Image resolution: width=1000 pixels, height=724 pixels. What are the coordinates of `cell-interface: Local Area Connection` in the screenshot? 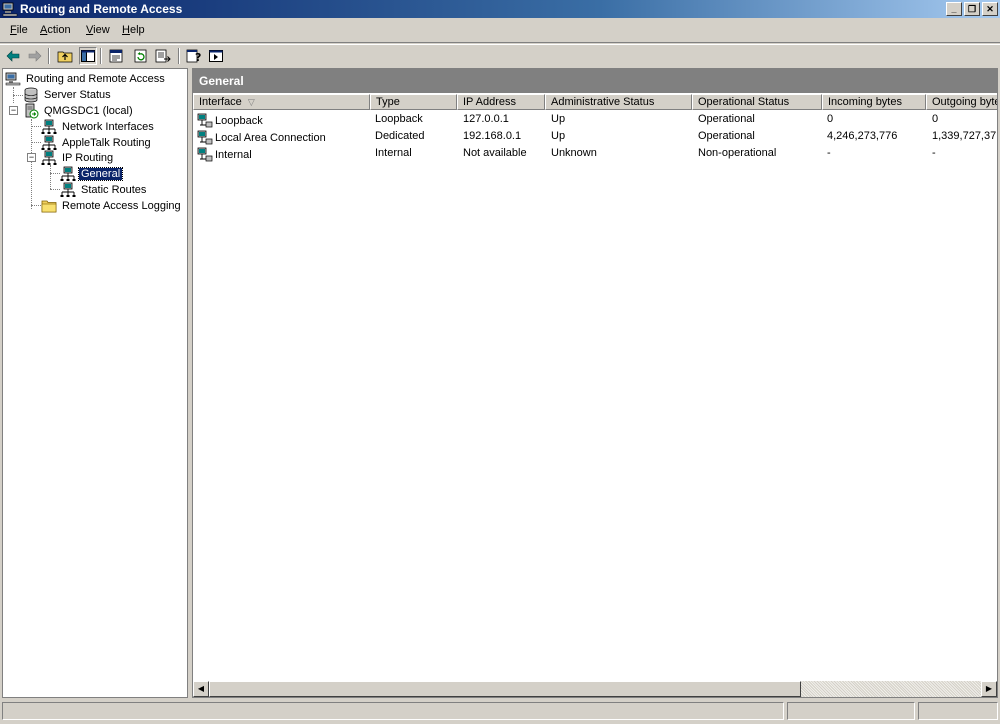 It's located at (270, 138).